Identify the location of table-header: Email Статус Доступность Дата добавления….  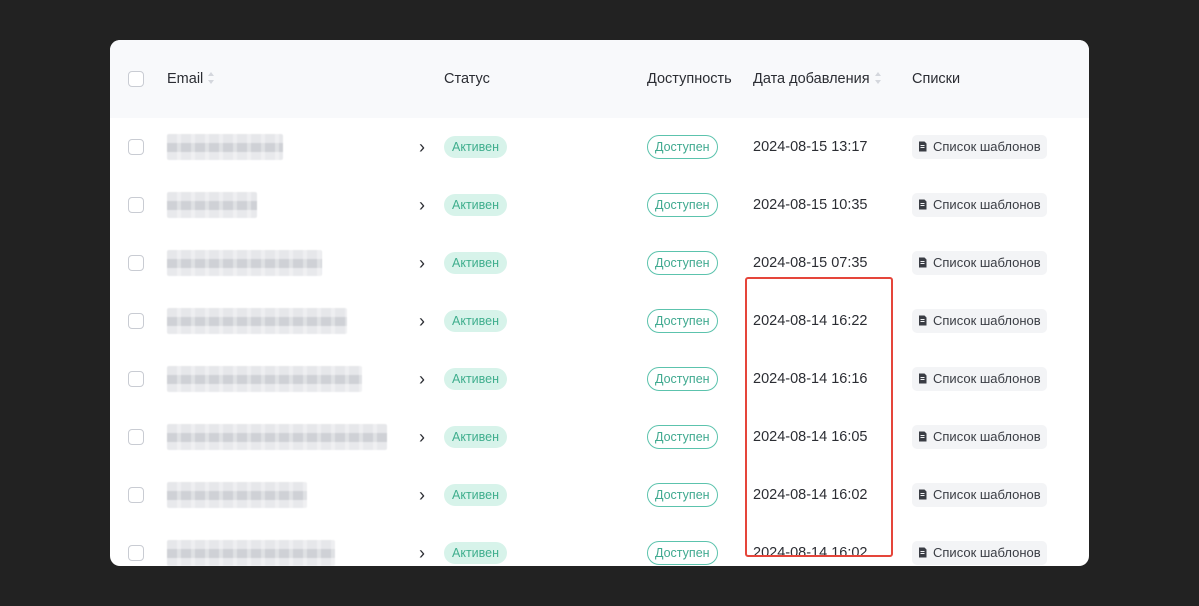
(599, 79).